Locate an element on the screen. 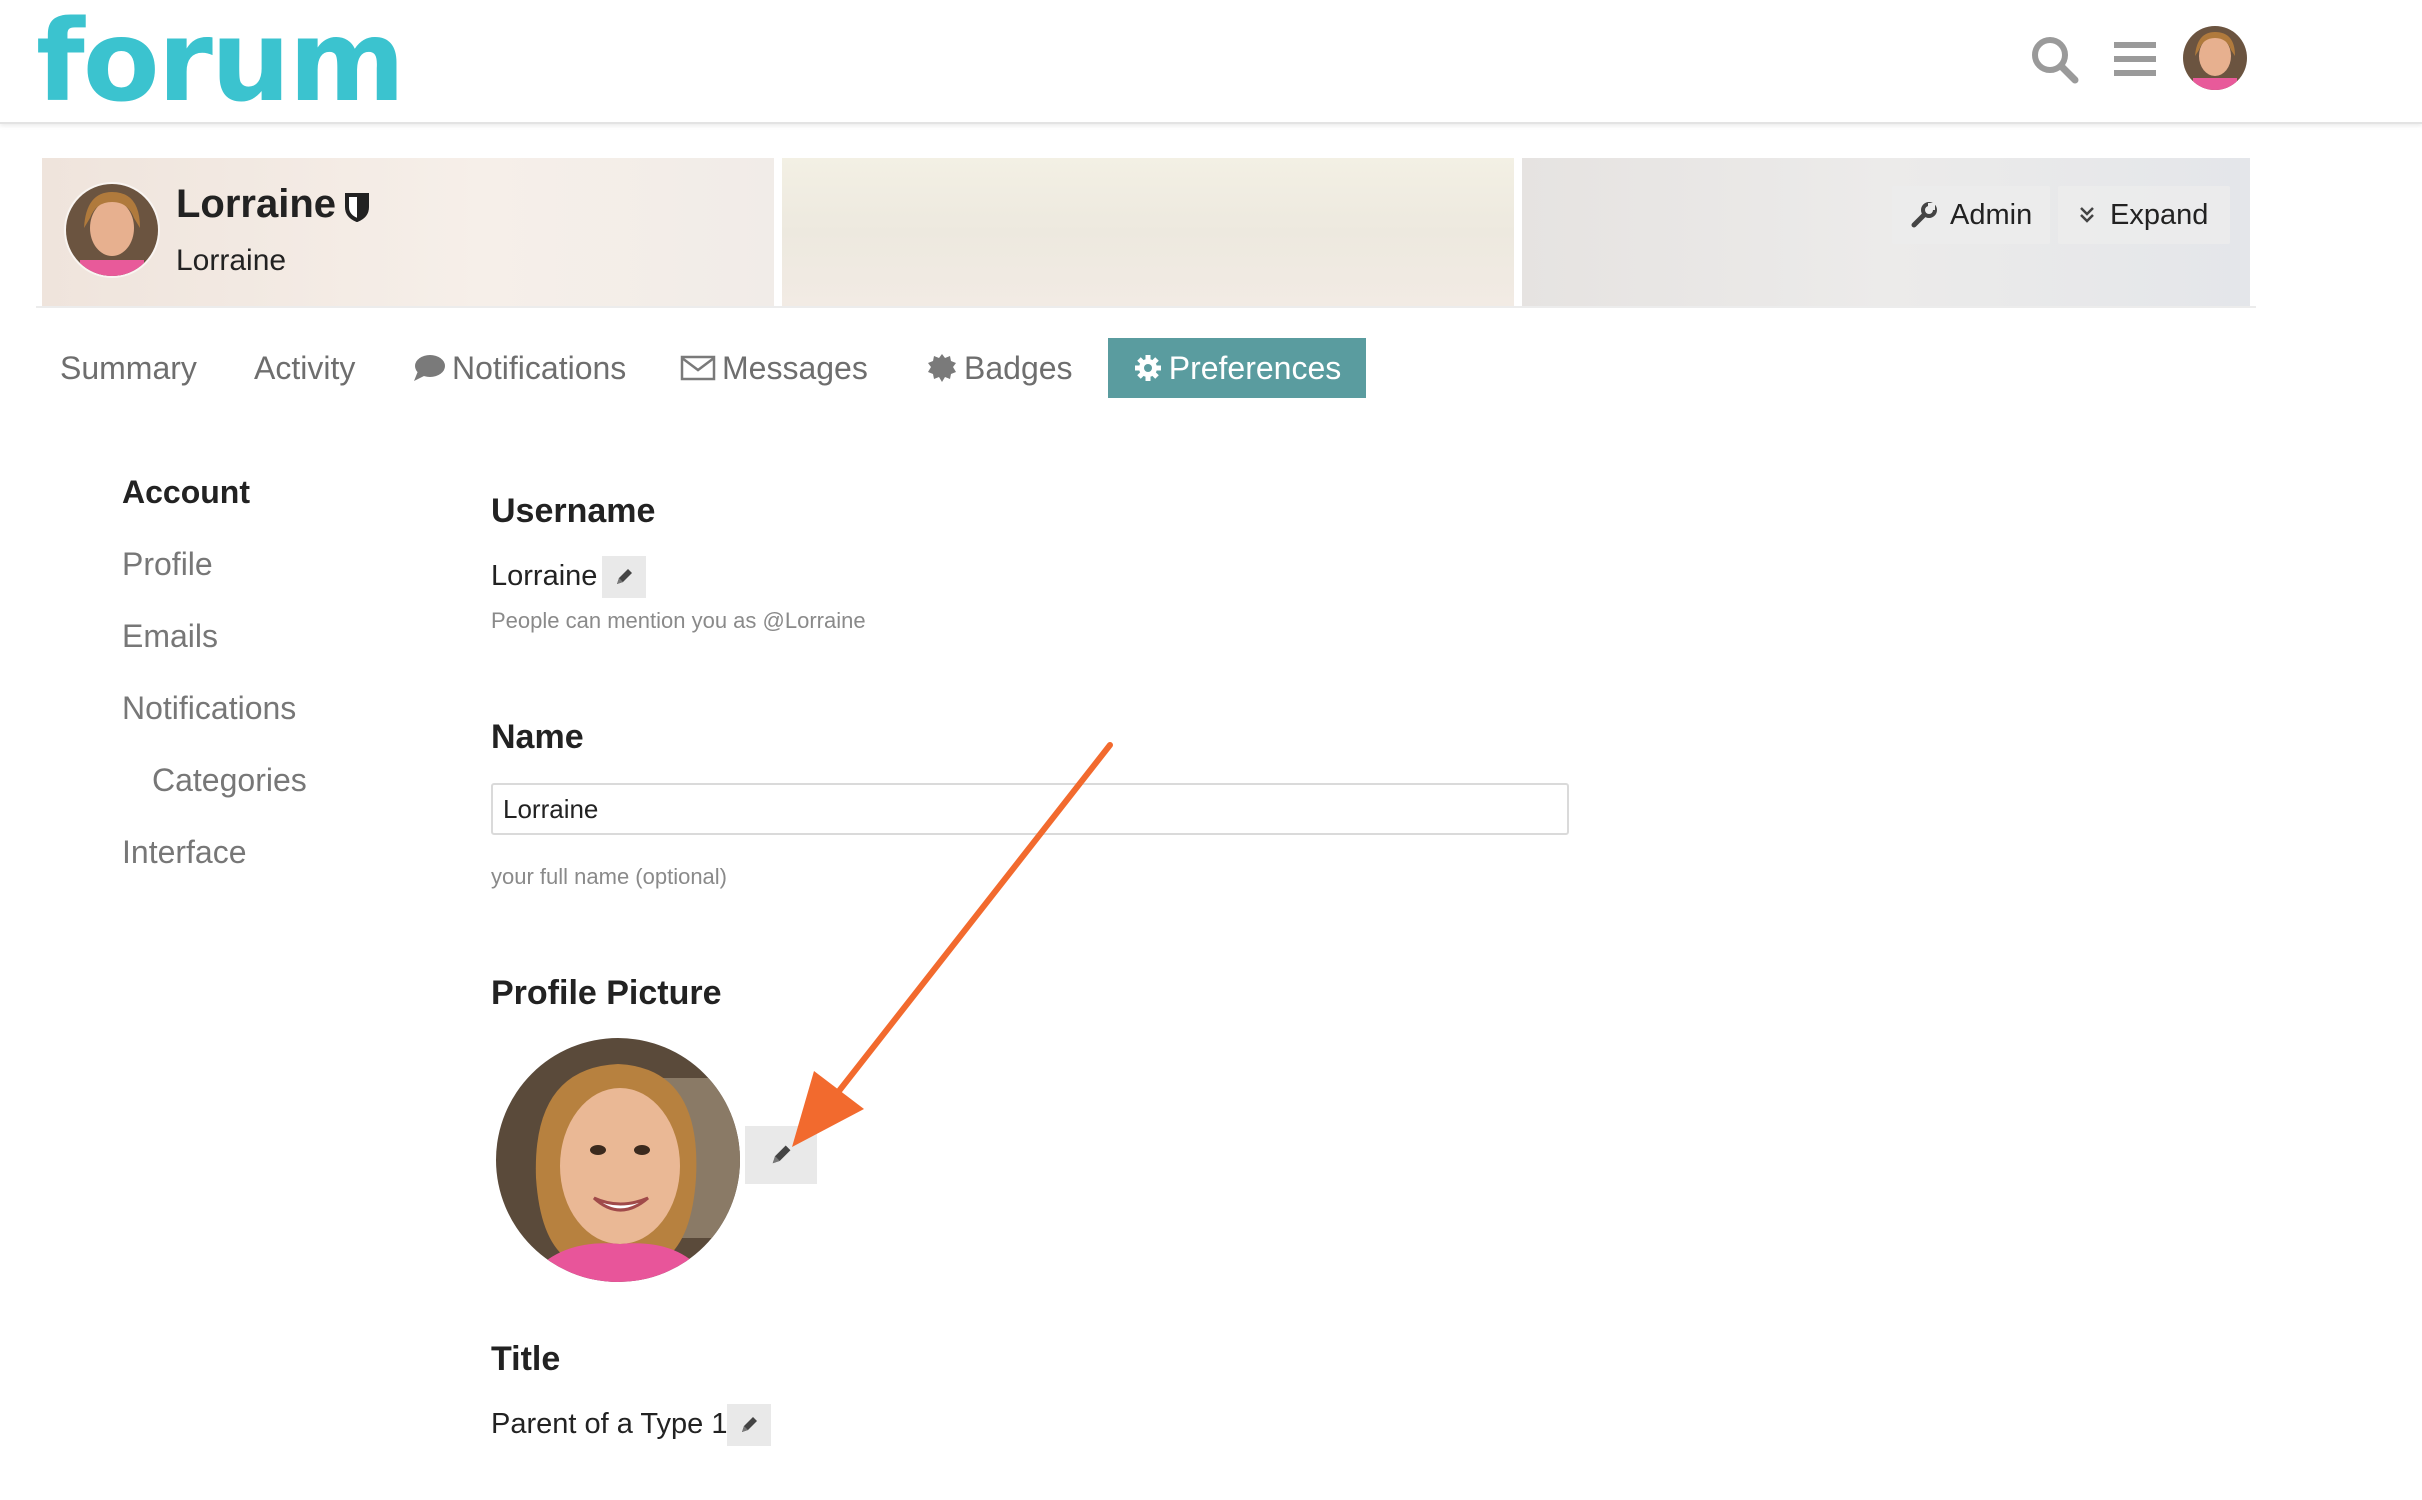  tab-label: Preferences is located at coordinates (1255, 367).